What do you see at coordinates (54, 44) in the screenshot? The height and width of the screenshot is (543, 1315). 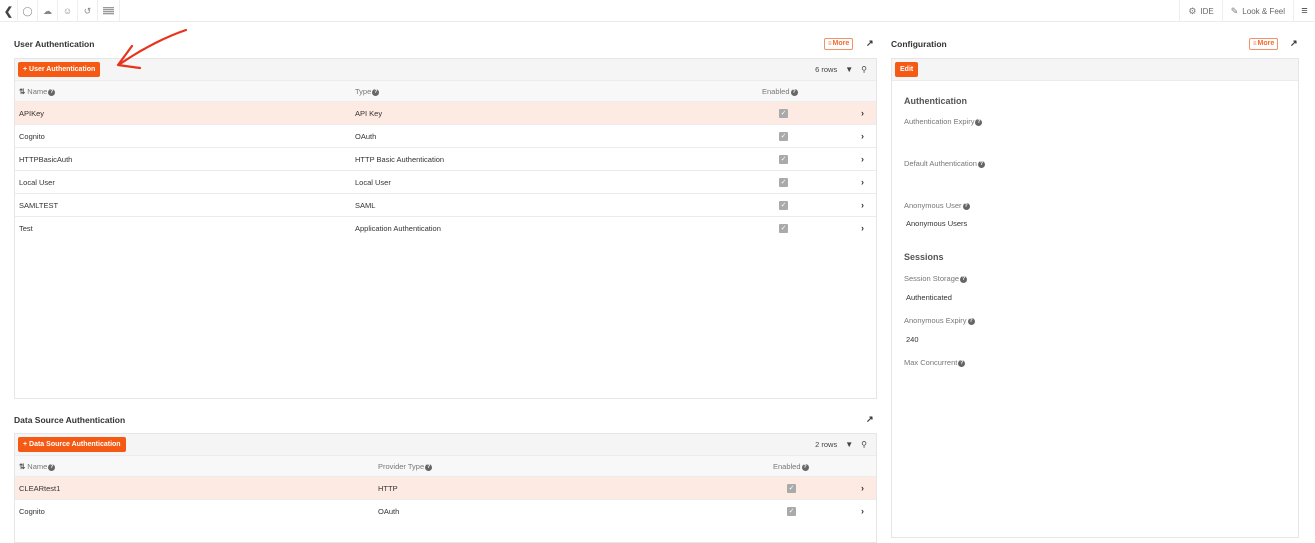 I see `user-auth-title: User Authentication` at bounding box center [54, 44].